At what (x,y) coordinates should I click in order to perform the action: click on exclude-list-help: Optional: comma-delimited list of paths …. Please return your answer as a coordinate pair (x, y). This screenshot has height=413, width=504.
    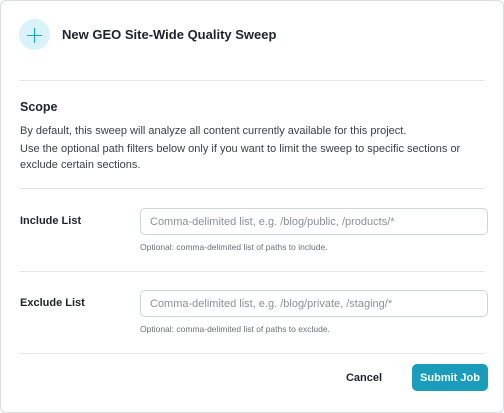
    Looking at the image, I should click on (235, 329).